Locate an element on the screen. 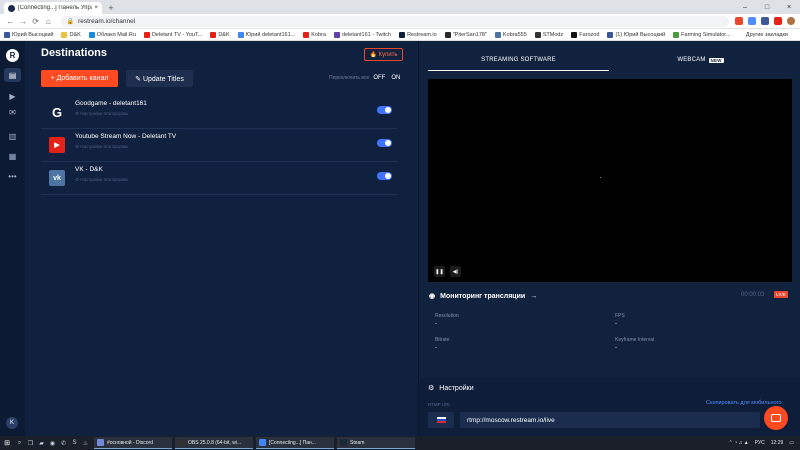 The height and width of the screenshot is (450, 800). tab-streaming-software: STREAMING SOFTWARE is located at coordinates (518, 60).